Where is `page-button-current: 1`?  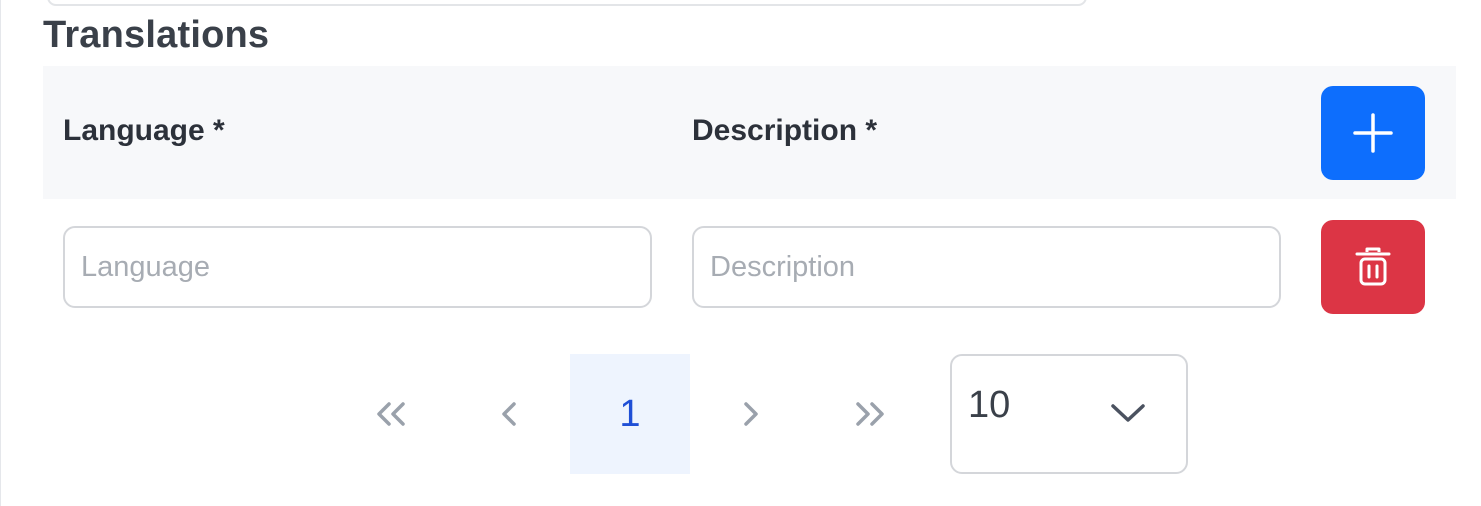
page-button-current: 1 is located at coordinates (630, 414).